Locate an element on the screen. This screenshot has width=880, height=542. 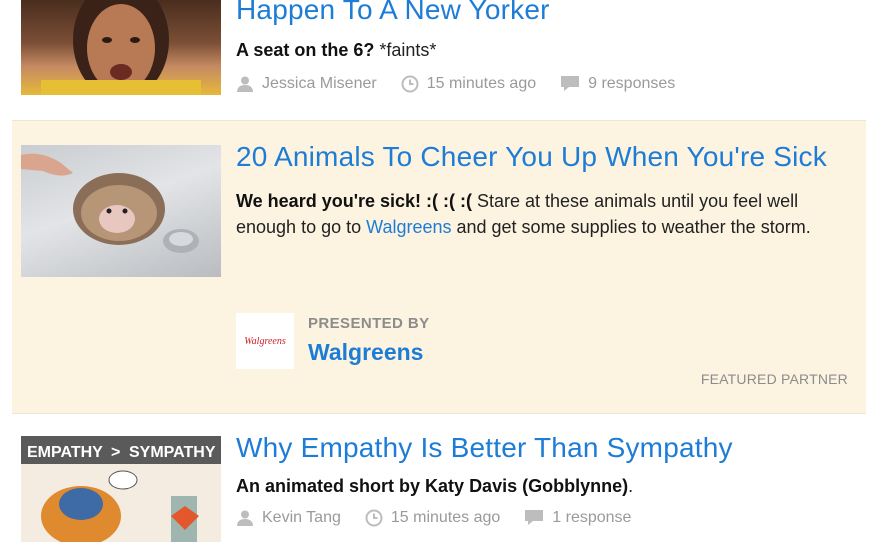
author-name: Kevin Tang is located at coordinates (301, 518).